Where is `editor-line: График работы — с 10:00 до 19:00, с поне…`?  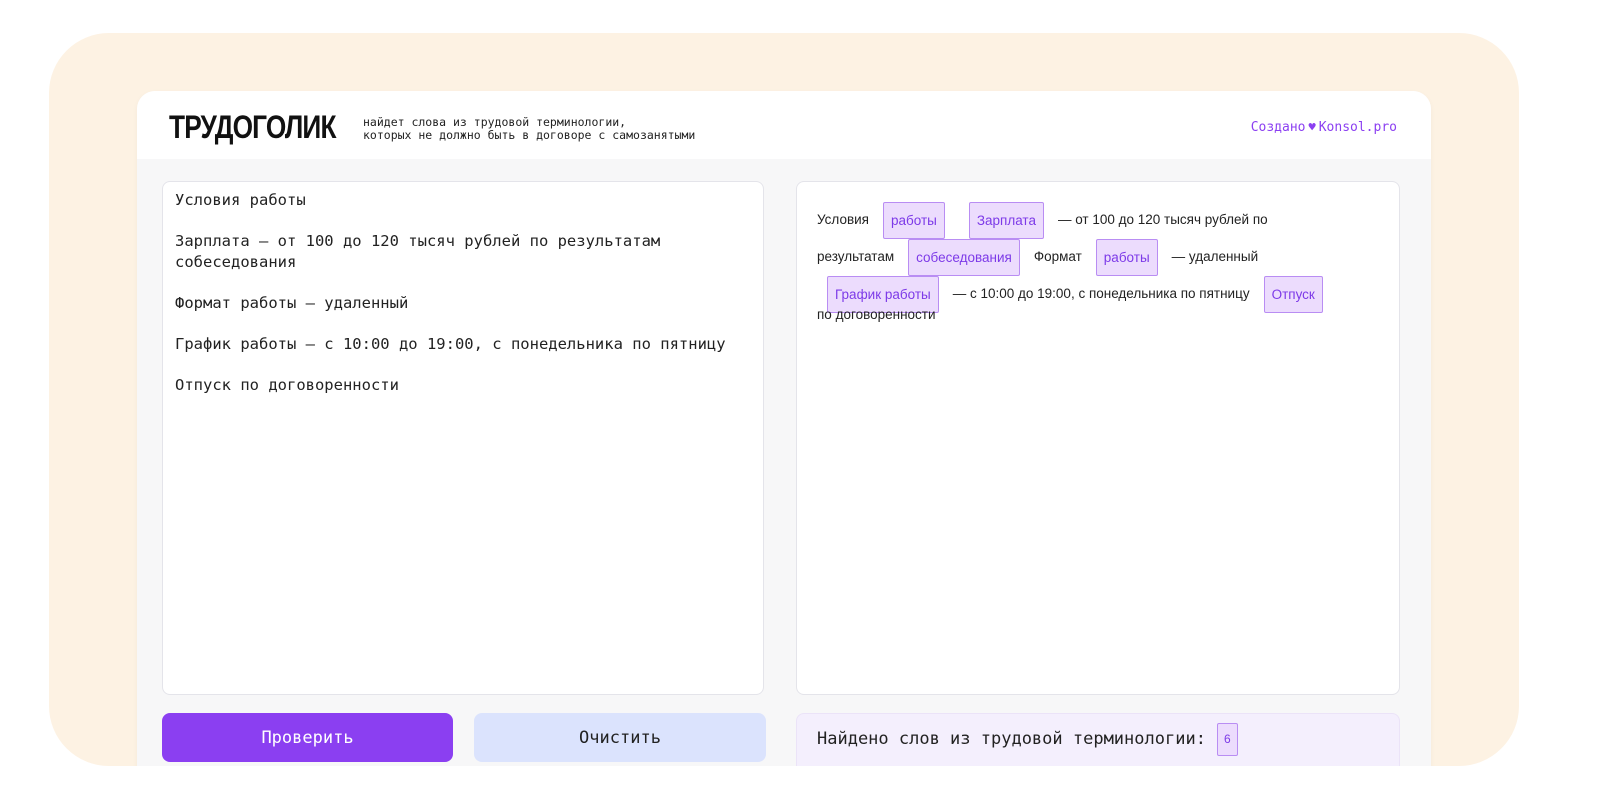 editor-line: График работы — с 10:00 до 19:00, с поне… is located at coordinates (450, 343).